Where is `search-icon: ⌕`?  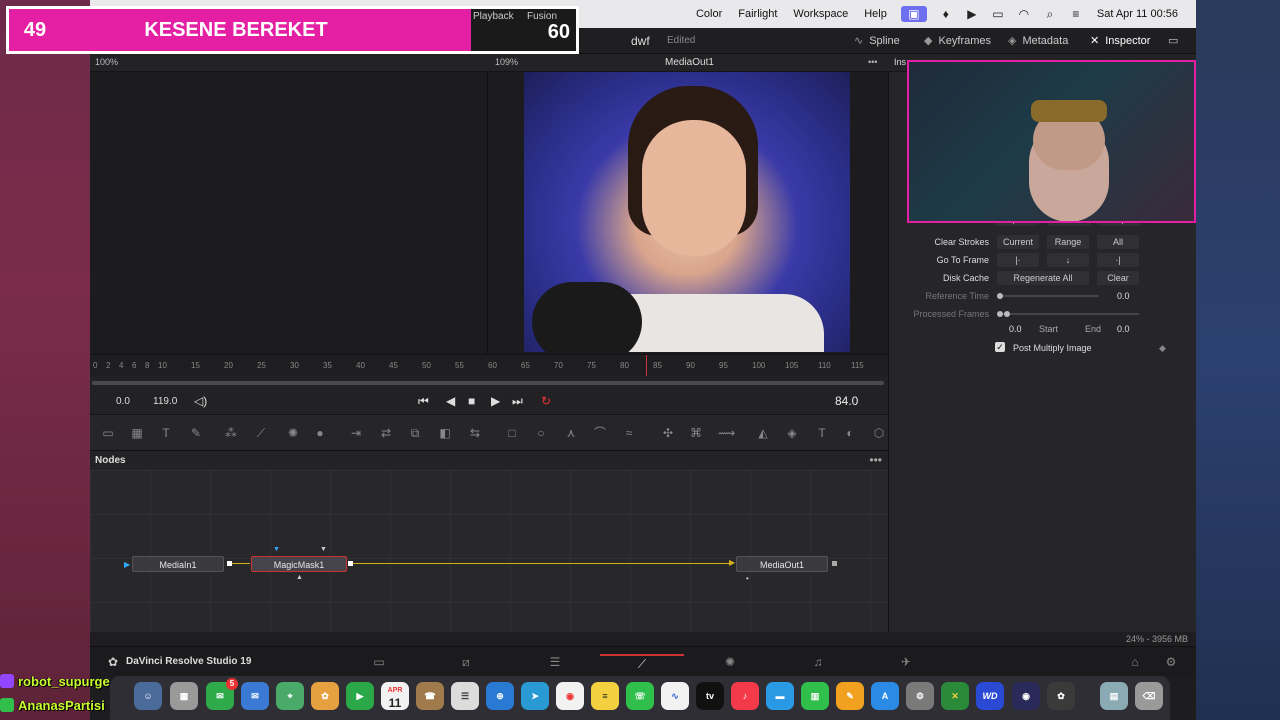 search-icon: ⌕ is located at coordinates (1050, 14).